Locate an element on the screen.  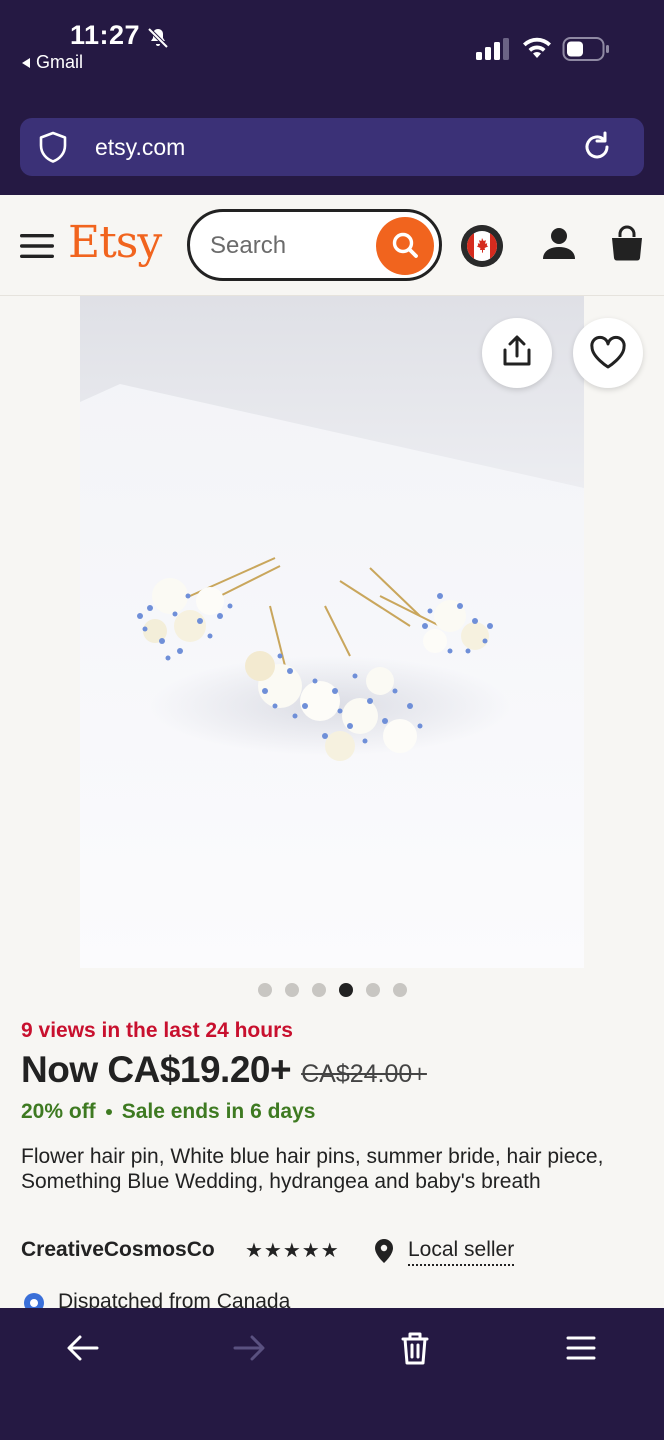
menu-button is located at coordinates (581, 1348).